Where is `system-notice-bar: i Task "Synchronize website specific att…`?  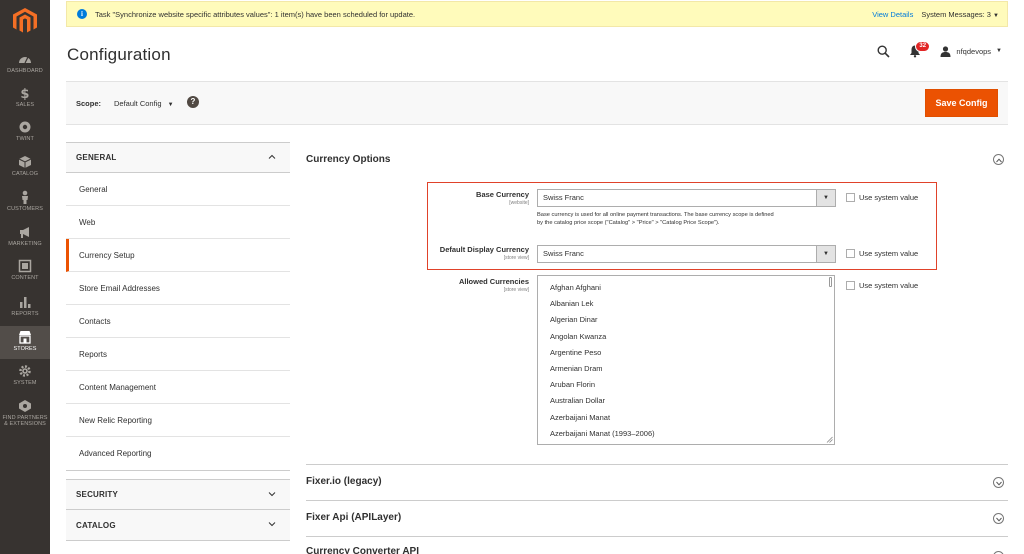
system-notice-bar: i Task "Synchronize website specific att… is located at coordinates (537, 14).